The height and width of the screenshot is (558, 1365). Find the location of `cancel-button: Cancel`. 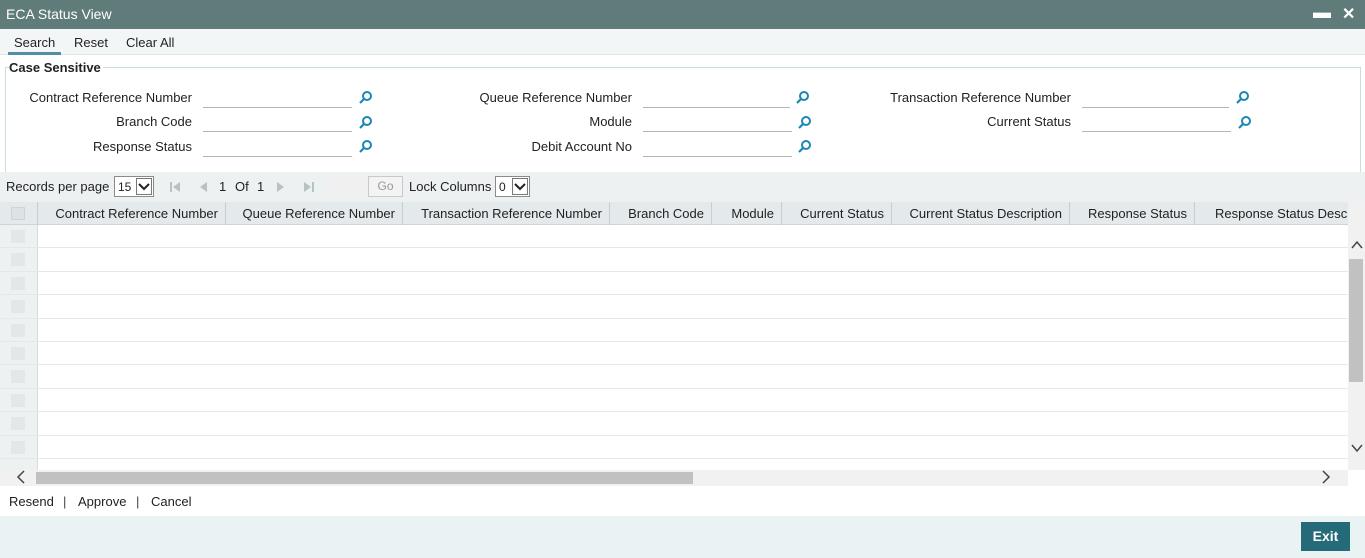

cancel-button: Cancel is located at coordinates (171, 501).